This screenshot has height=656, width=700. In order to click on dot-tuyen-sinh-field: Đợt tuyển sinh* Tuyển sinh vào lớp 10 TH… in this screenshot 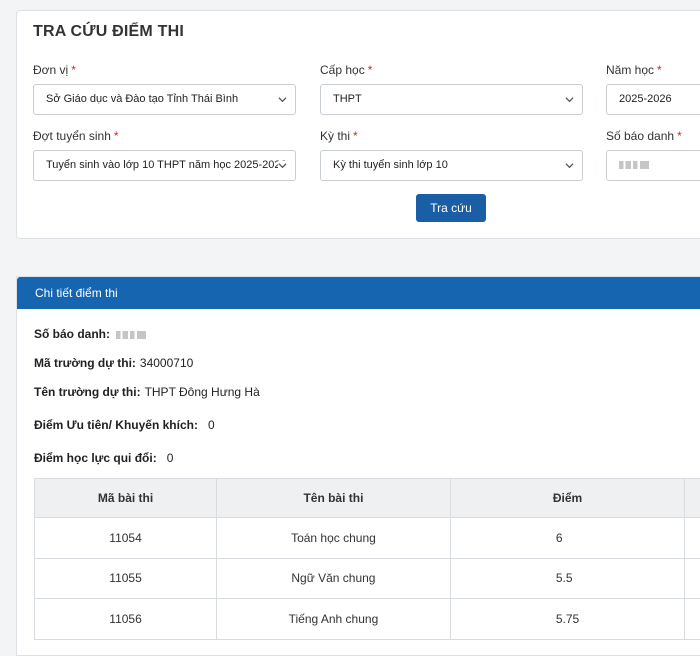, I will do `click(164, 155)`.